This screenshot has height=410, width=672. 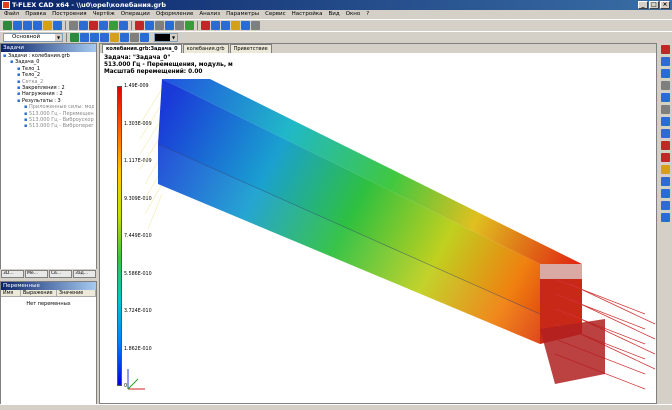 What do you see at coordinates (135, 14) in the screenshot?
I see `menu-operations: Операции` at bounding box center [135, 14].